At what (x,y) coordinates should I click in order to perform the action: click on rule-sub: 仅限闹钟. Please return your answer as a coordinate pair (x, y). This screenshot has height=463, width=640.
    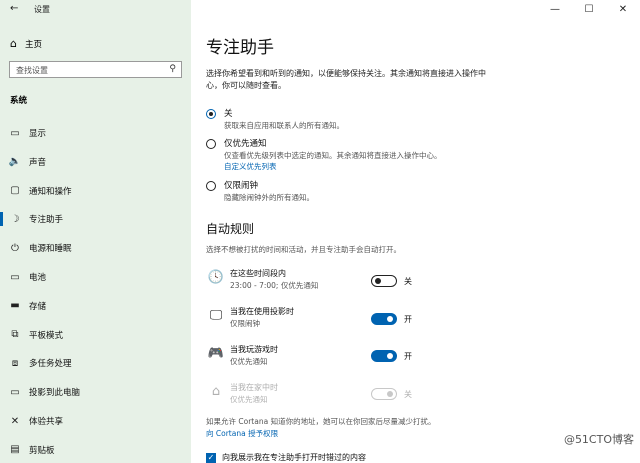
    Looking at the image, I should click on (245, 323).